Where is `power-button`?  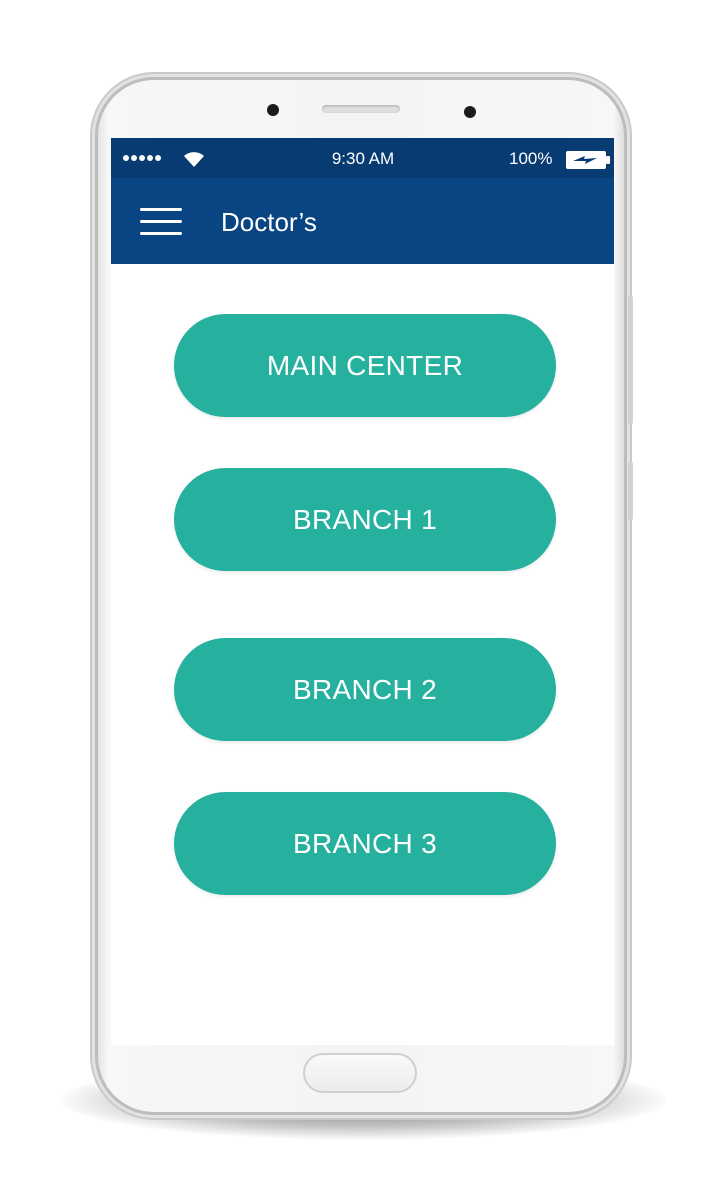 power-button is located at coordinates (630, 491).